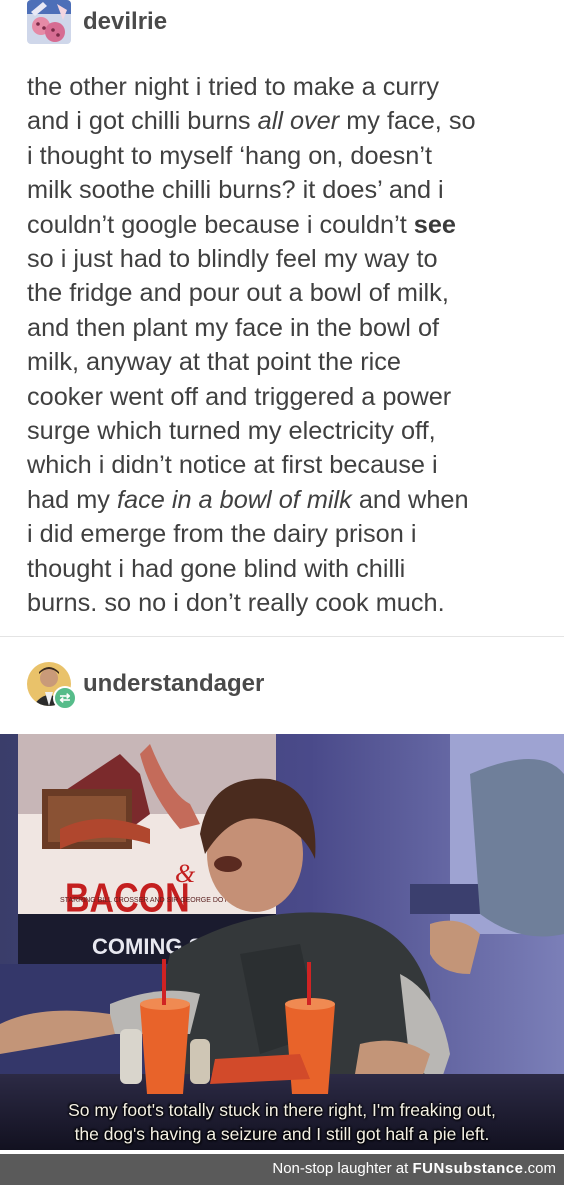 This screenshot has height=1185, width=564. What do you see at coordinates (239, 396) in the screenshot?
I see `text-line: cooker went off and triggered a power` at bounding box center [239, 396].